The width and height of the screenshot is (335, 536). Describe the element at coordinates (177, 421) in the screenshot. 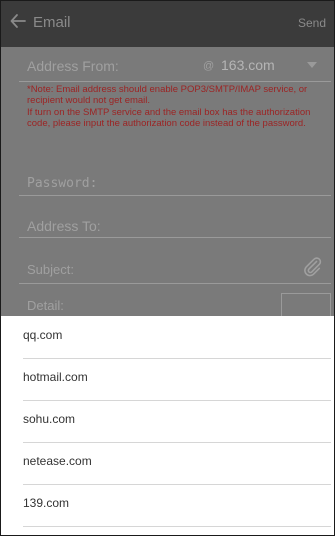

I see `domain-option: sohu.com` at that location.